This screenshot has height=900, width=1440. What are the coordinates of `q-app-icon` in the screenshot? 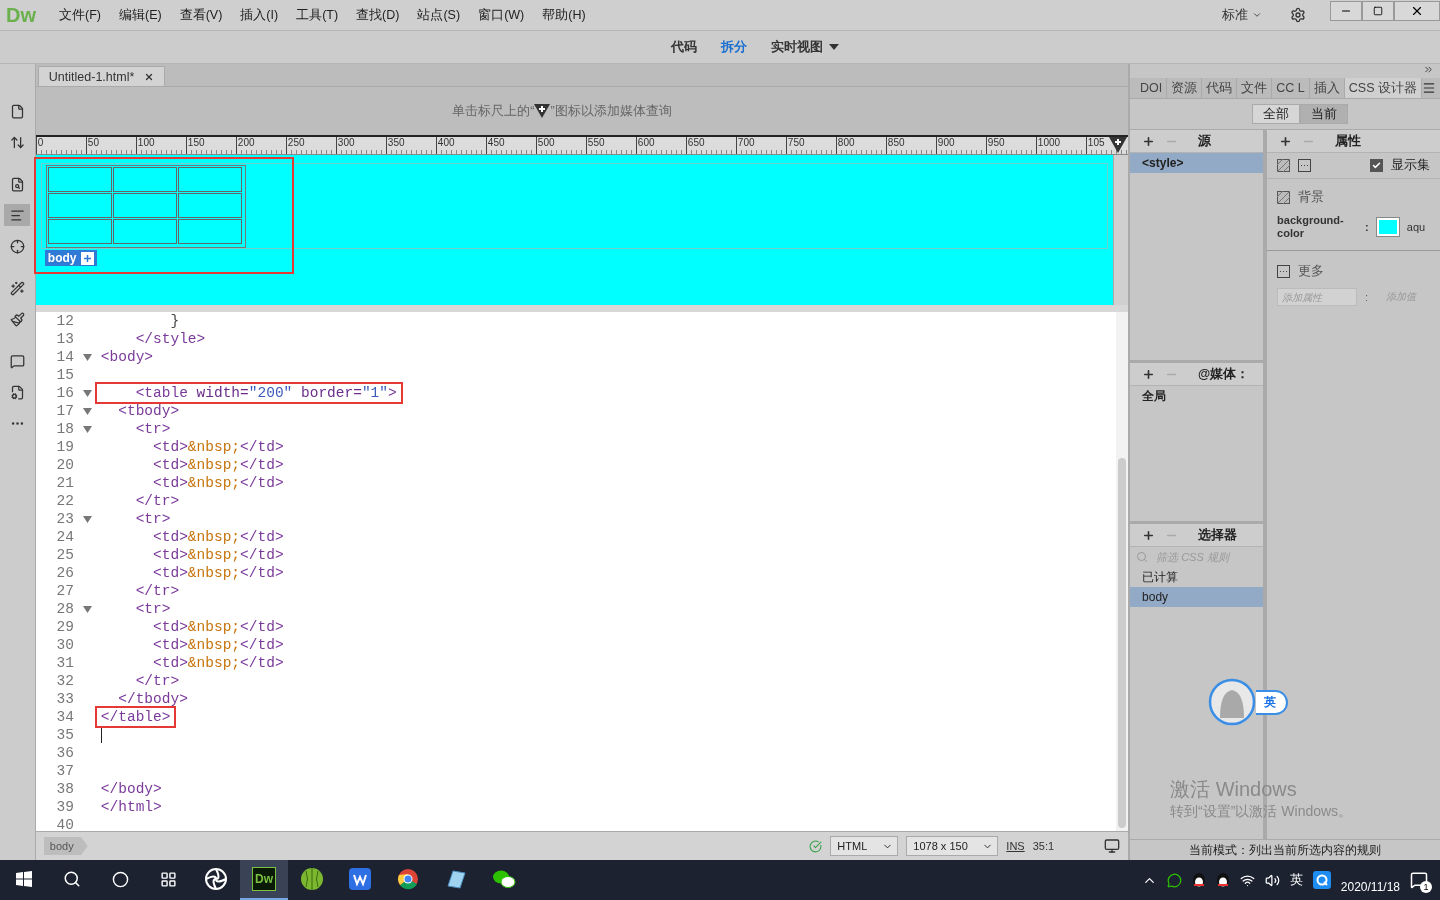 It's located at (1321, 880).